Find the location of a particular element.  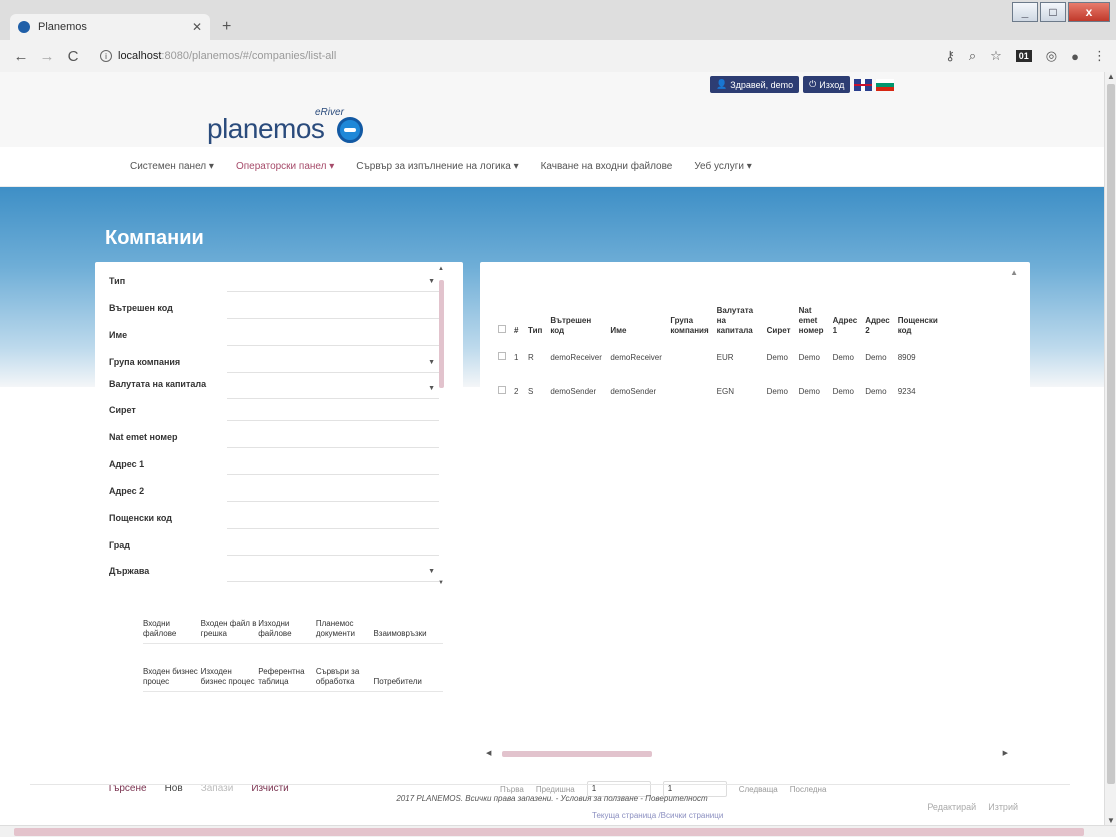

col-header: Валутата на капитала is located at coordinates (738, 322).